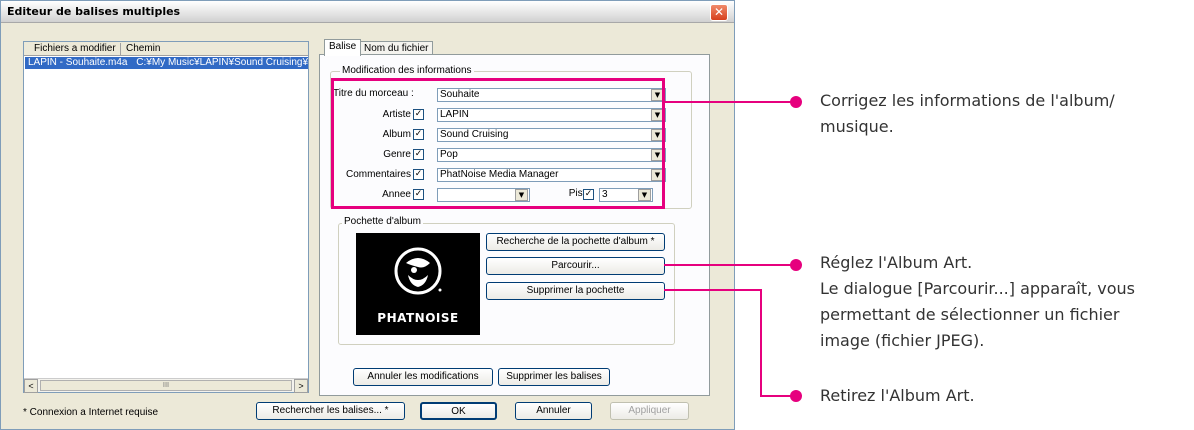 The image size is (1194, 430). What do you see at coordinates (553, 411) in the screenshot?
I see `cancel-button: Annuler` at bounding box center [553, 411].